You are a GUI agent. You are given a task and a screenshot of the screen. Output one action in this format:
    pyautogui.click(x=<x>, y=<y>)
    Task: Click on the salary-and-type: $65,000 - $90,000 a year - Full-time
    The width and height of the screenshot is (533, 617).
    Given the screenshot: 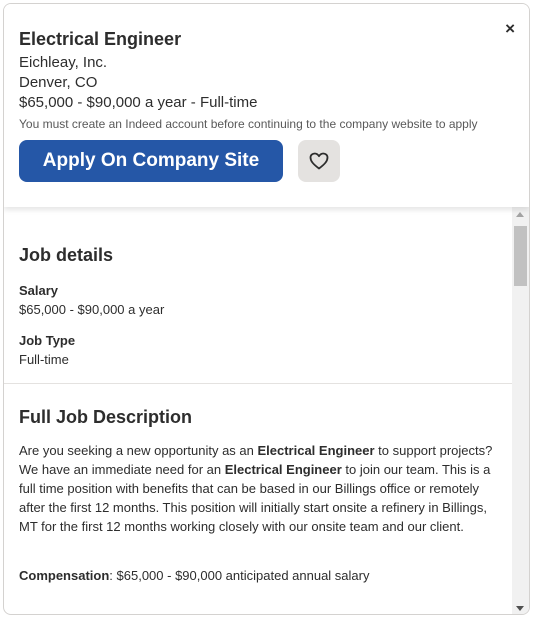 What is the action you would take?
    pyautogui.click(x=138, y=102)
    